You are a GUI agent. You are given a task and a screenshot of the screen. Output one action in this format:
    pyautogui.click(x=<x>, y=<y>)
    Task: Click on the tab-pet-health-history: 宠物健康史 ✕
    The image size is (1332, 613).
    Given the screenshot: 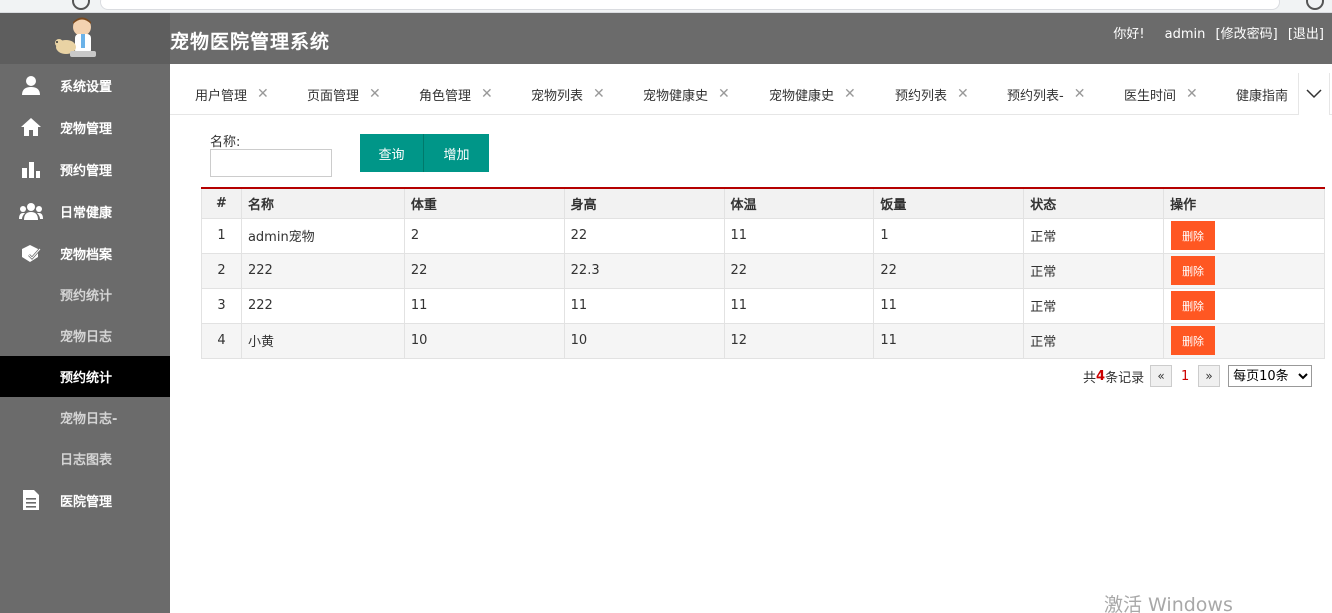 What is the action you would take?
    pyautogui.click(x=686, y=94)
    